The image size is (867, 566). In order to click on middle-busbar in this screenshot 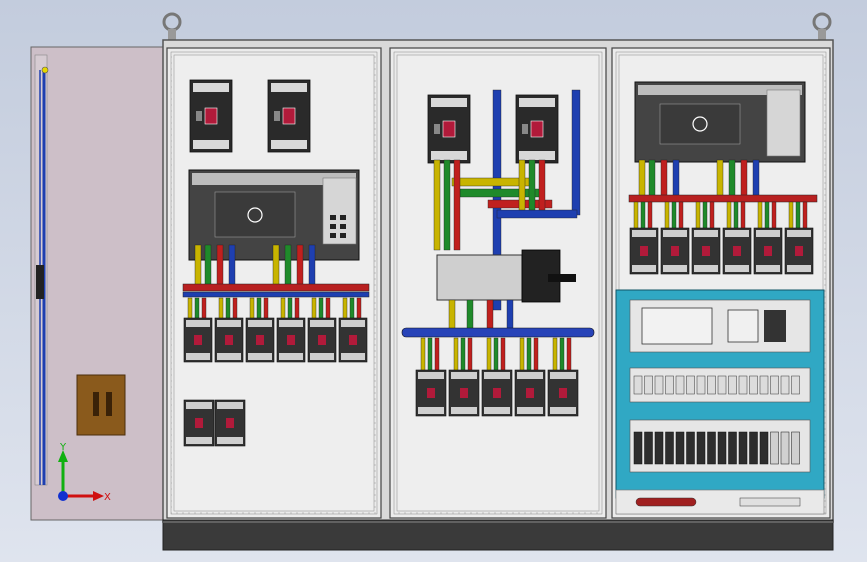, I will do `click(498, 332)`.